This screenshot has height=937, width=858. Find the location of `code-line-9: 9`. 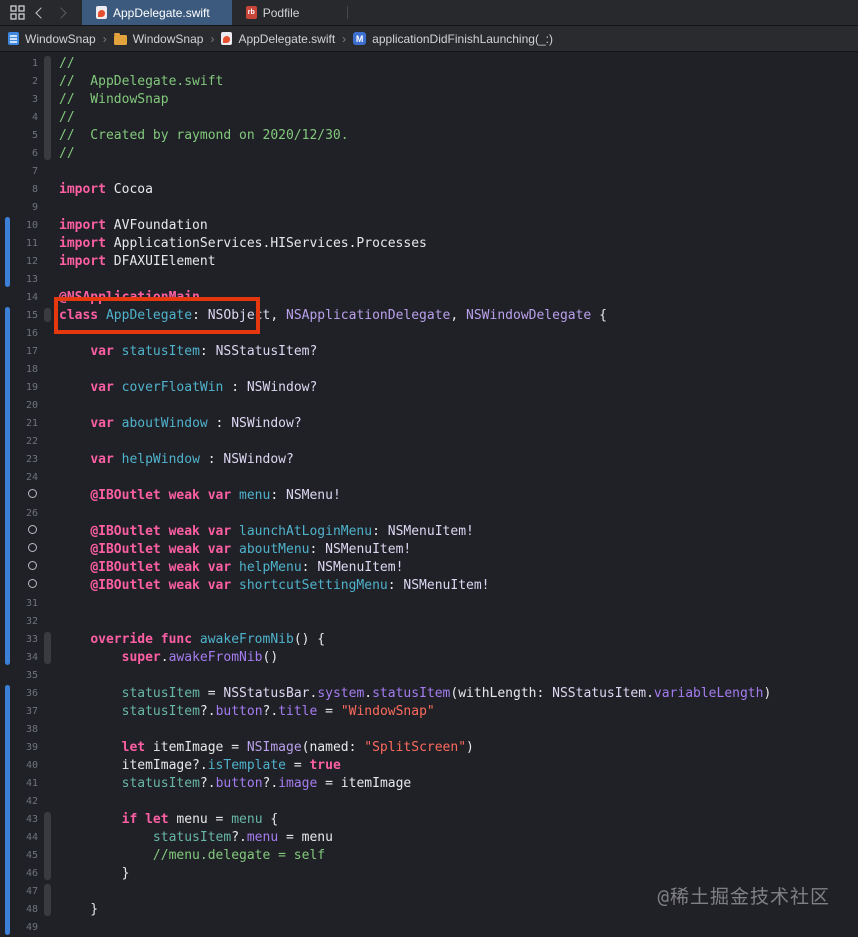

code-line-9: 9 is located at coordinates (429, 207).